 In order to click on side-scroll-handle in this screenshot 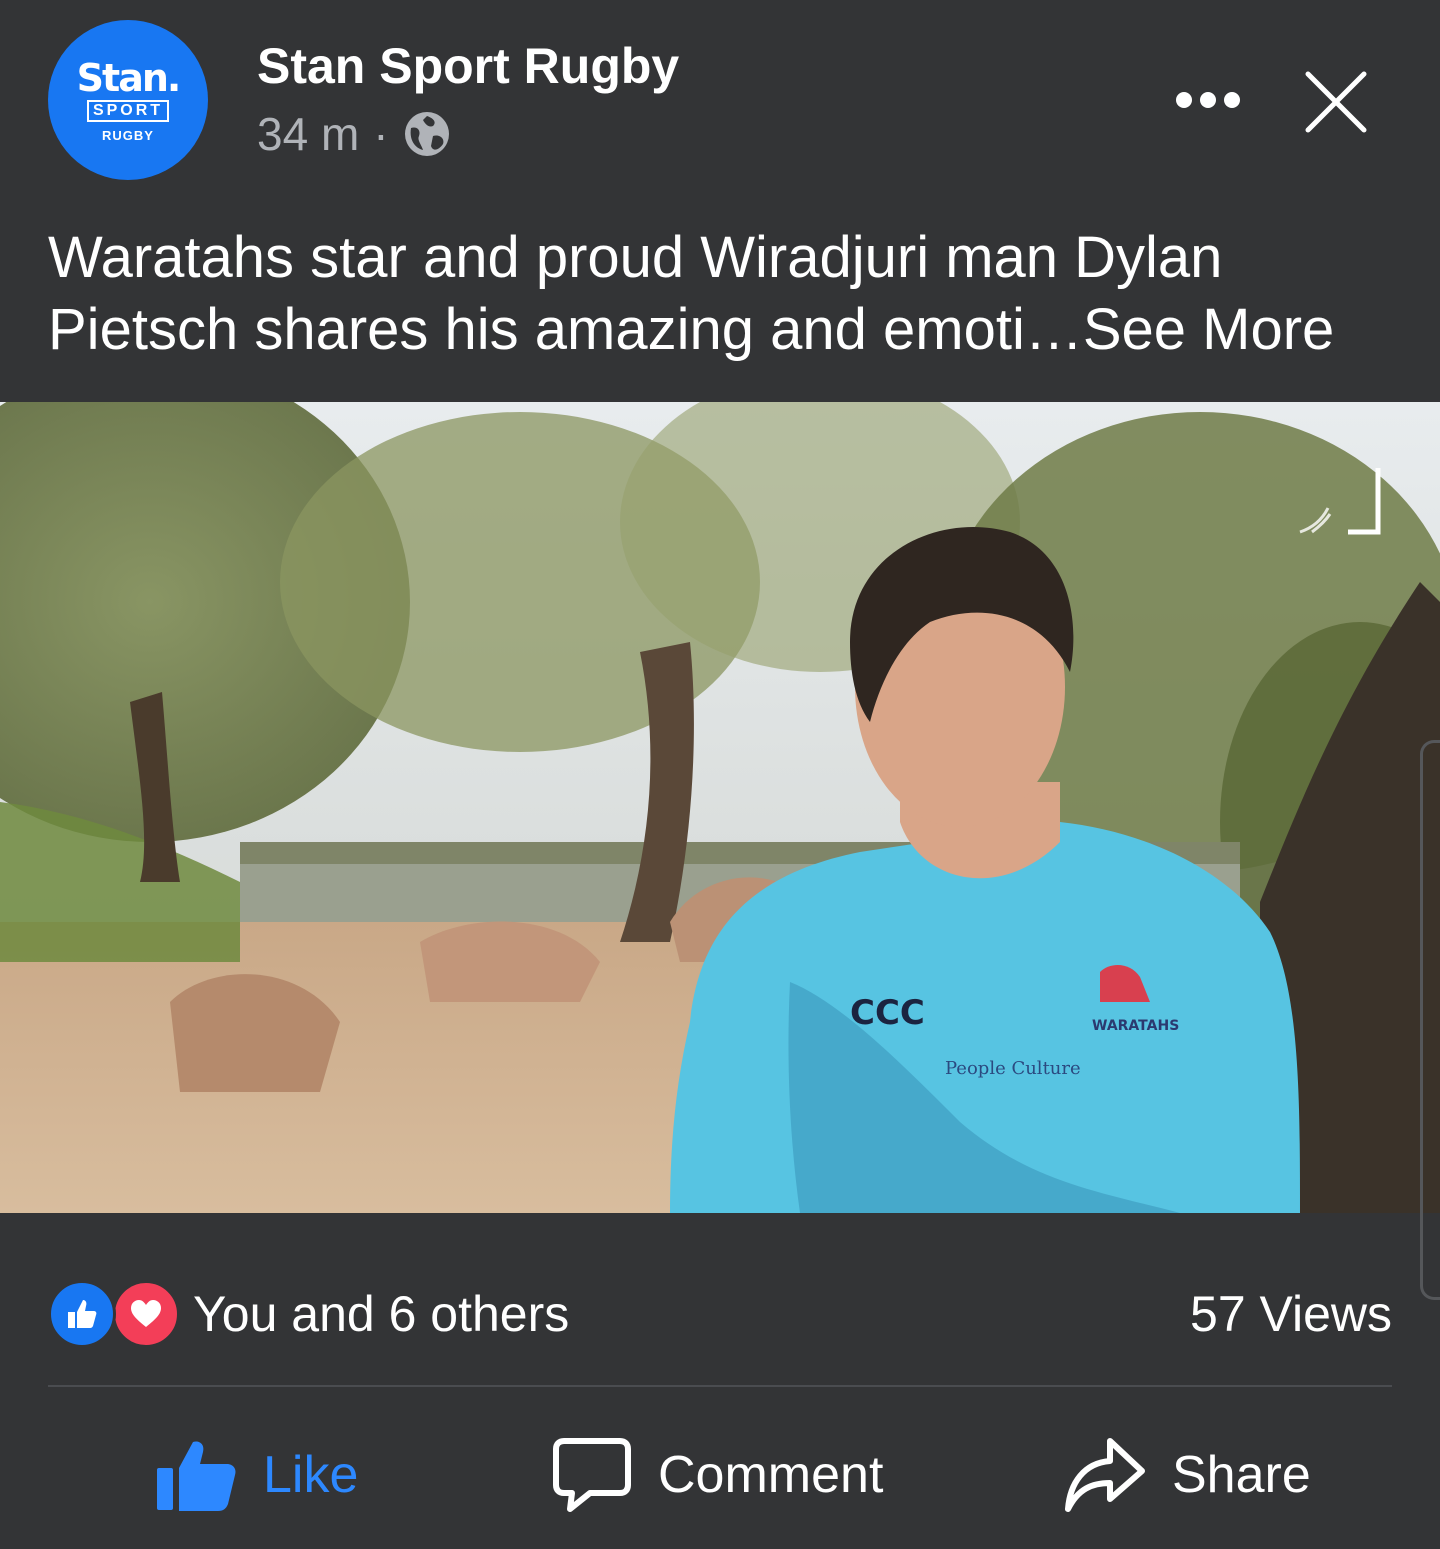, I will do `click(1430, 1020)`.